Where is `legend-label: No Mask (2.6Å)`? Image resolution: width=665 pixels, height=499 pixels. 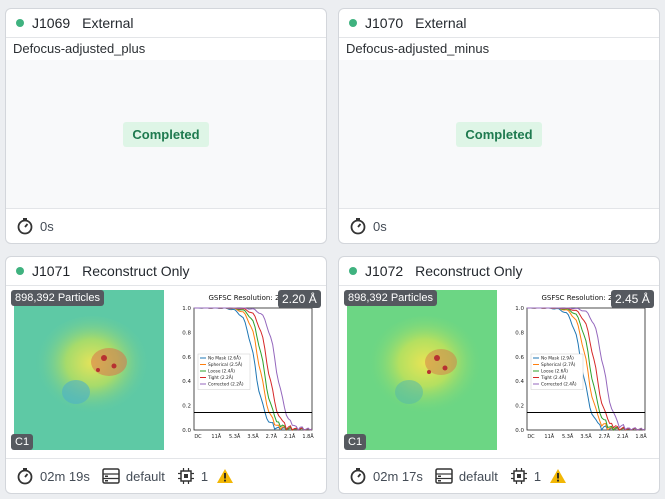 legend-label: No Mask (2.6Å) is located at coordinates (224, 358).